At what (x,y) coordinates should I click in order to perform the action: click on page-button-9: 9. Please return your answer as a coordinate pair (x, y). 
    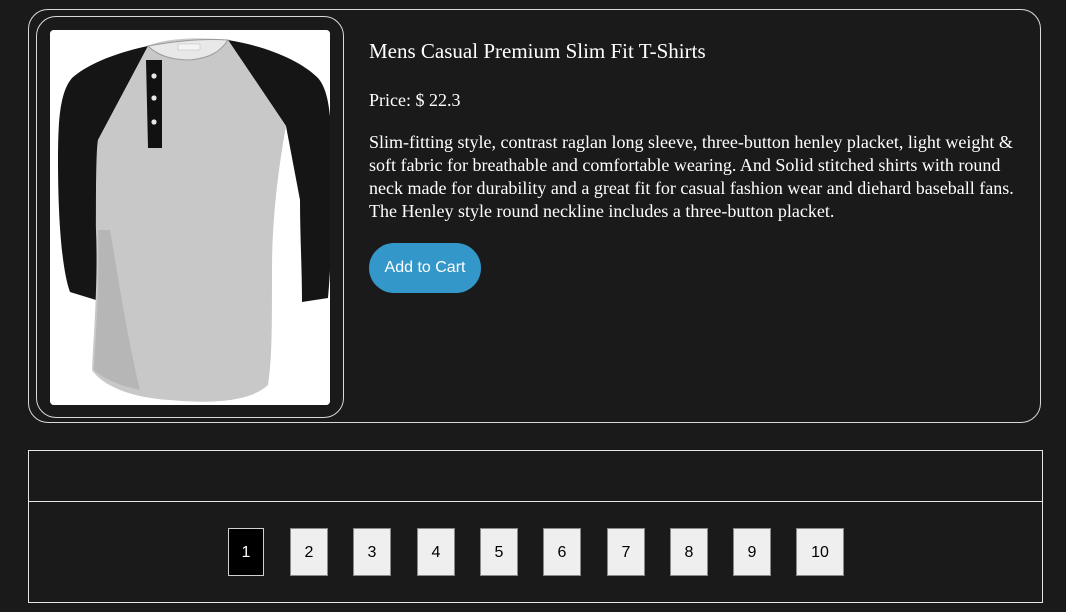
    Looking at the image, I should click on (752, 552).